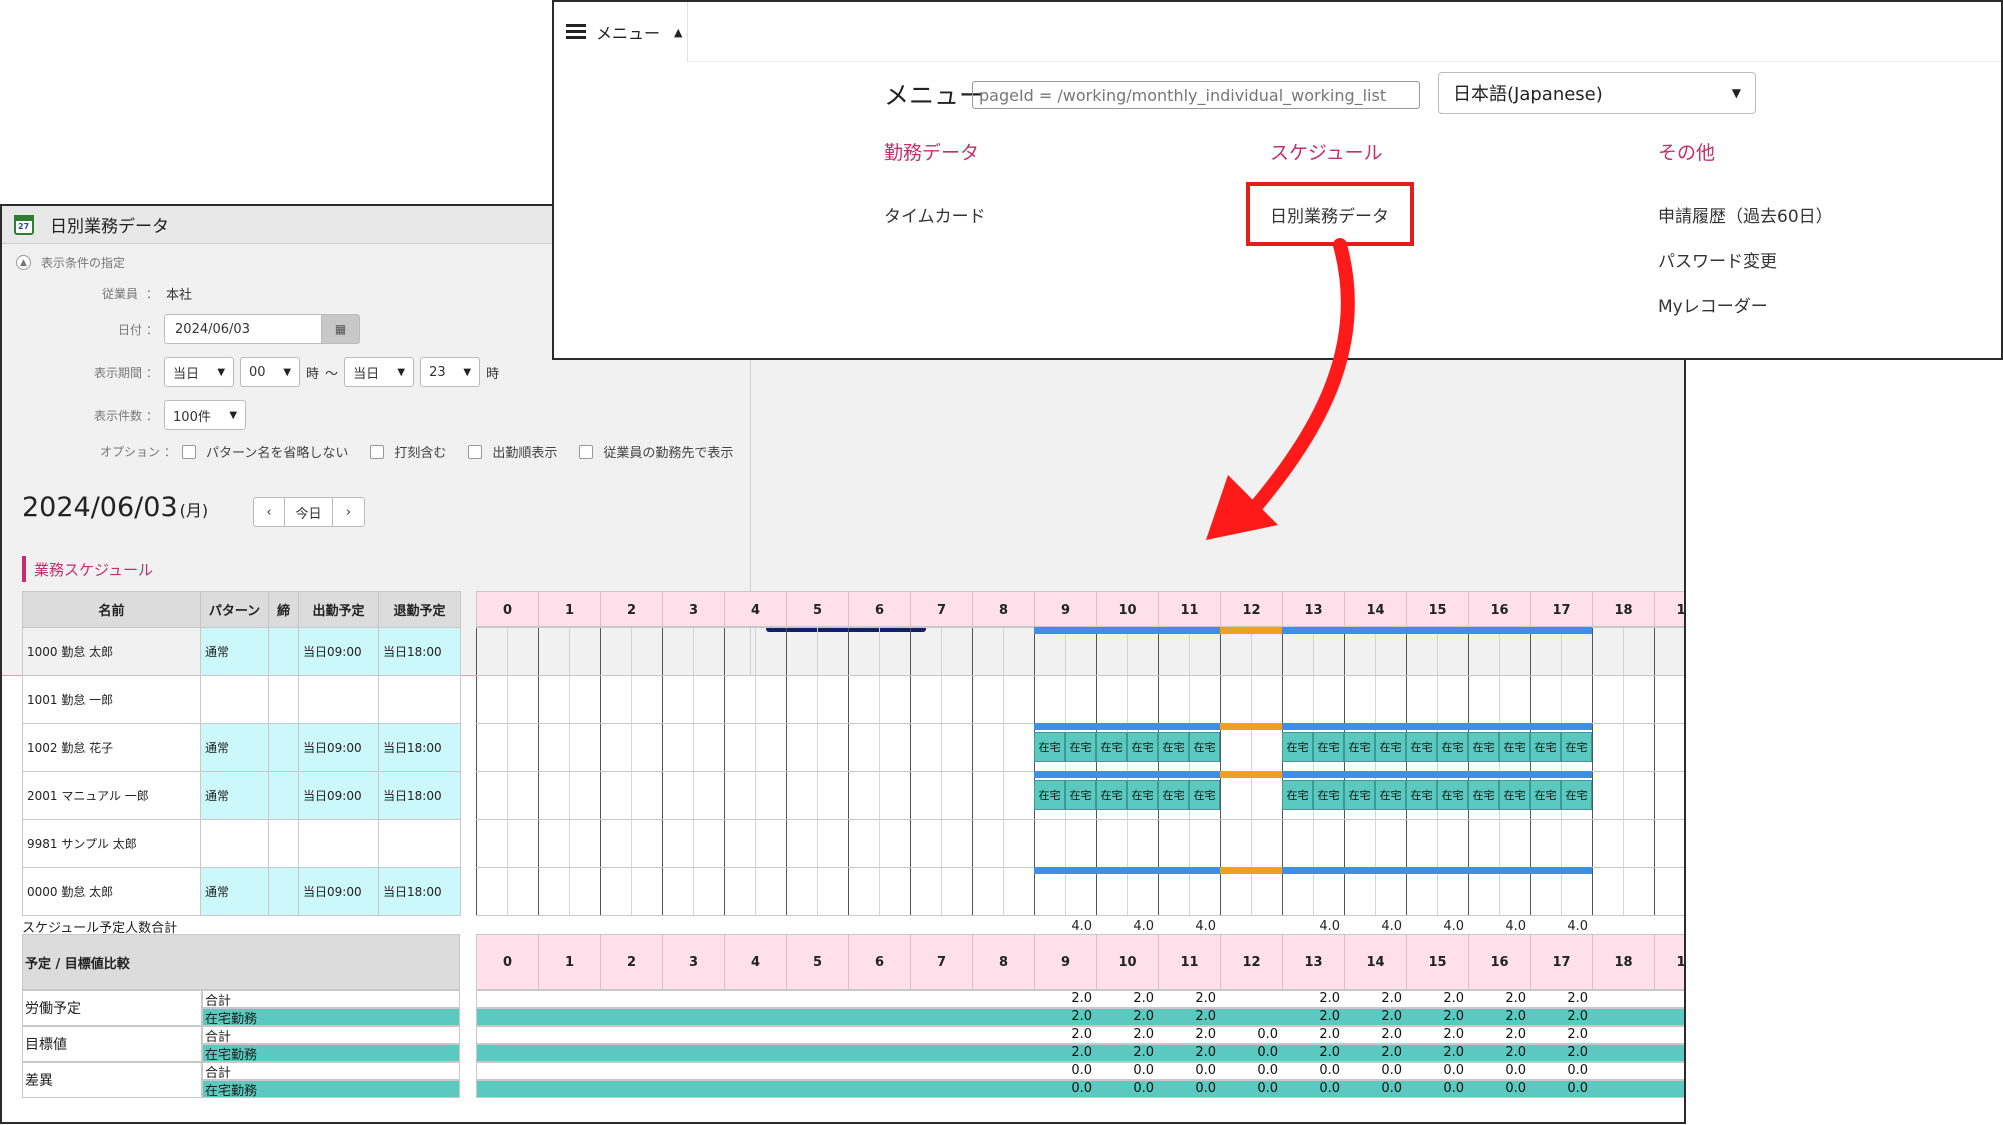 The width and height of the screenshot is (2003, 1125). What do you see at coordinates (332, 374) in the screenshot?
I see `tilde-label: ～` at bounding box center [332, 374].